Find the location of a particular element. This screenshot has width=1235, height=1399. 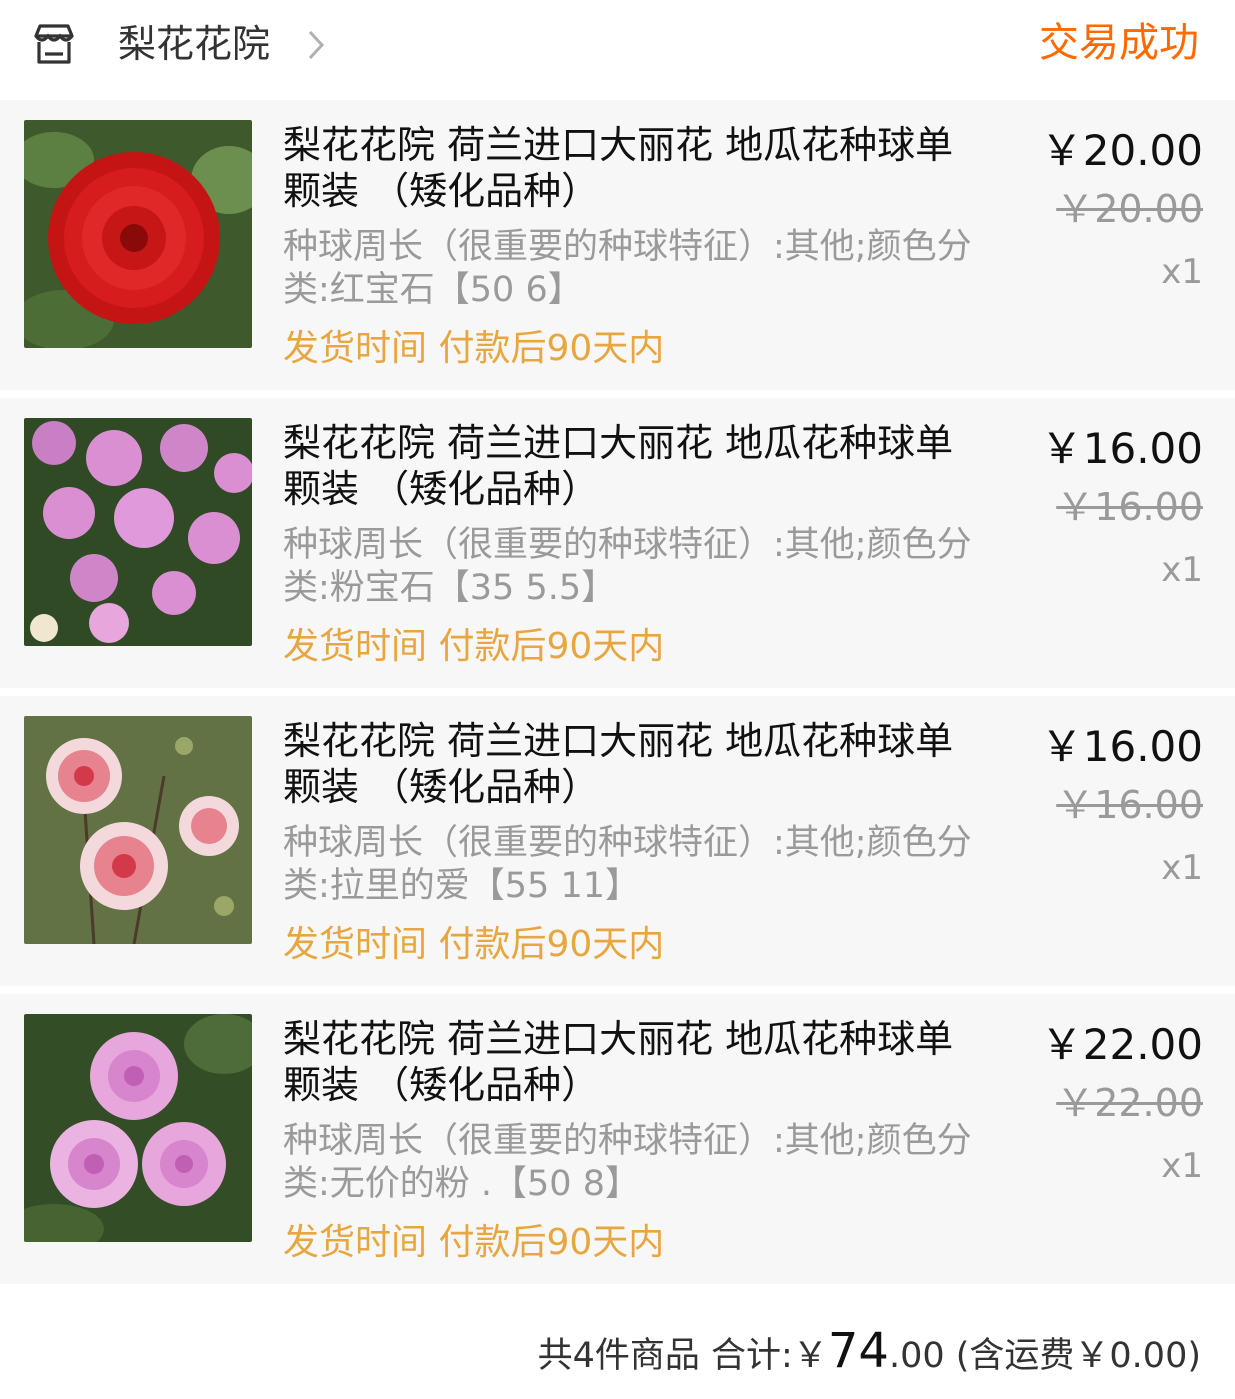

order-header: 梨花花院 交易成功 is located at coordinates (617, 50).